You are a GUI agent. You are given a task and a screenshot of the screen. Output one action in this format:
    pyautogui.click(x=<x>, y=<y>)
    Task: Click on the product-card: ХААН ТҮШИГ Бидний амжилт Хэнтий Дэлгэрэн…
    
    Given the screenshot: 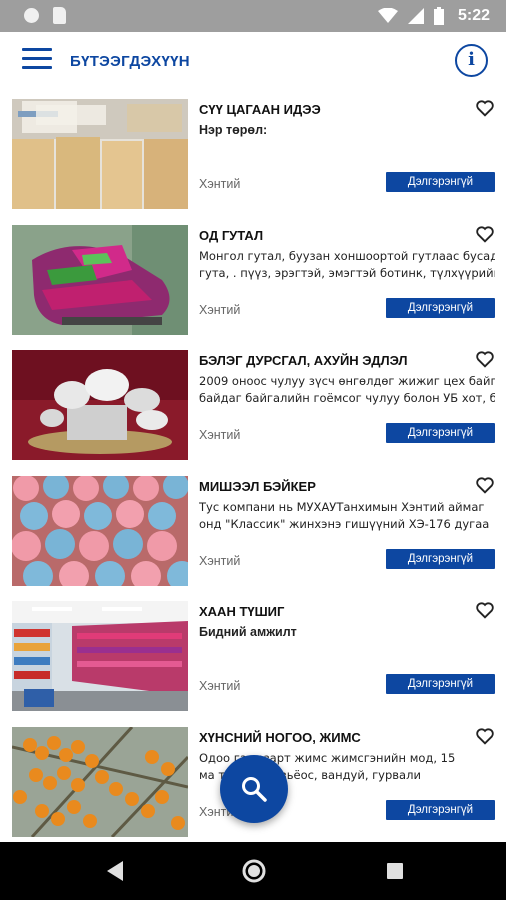 What is the action you would take?
    pyautogui.click(x=253, y=661)
    